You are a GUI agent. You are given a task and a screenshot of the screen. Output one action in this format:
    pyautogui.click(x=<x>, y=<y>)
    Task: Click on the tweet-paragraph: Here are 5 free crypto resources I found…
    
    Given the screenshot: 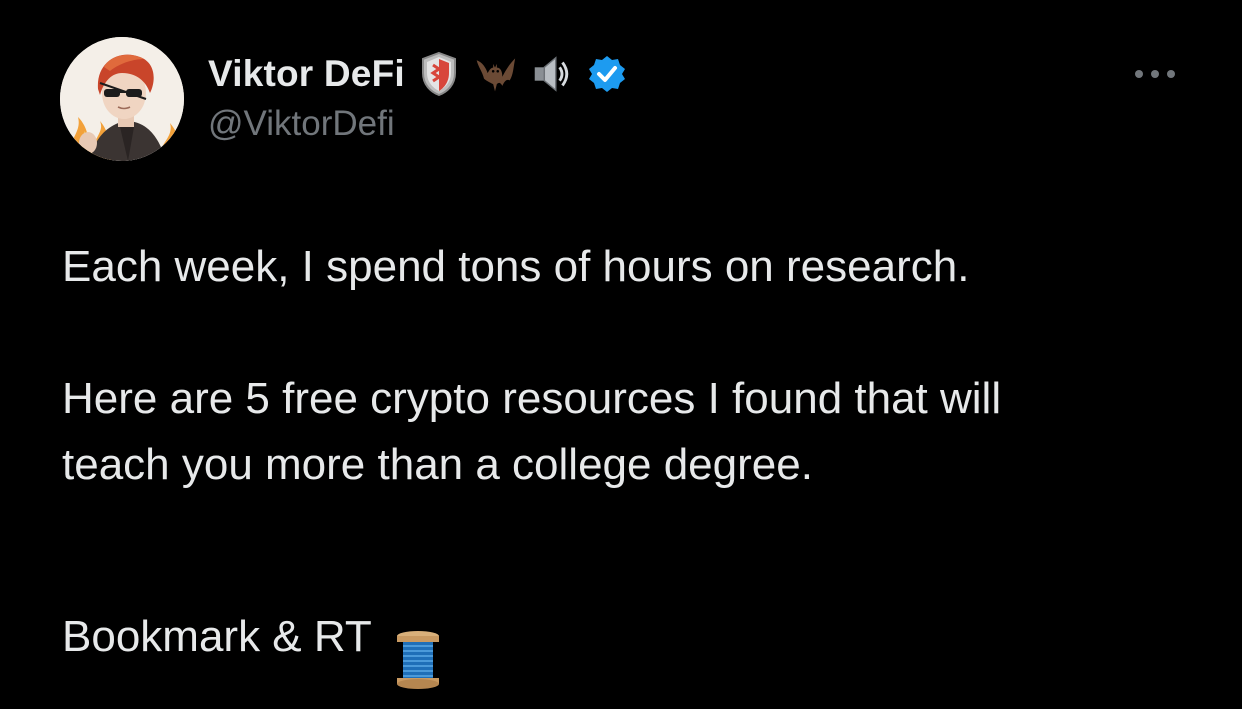 What is the action you would take?
    pyautogui.click(x=532, y=431)
    